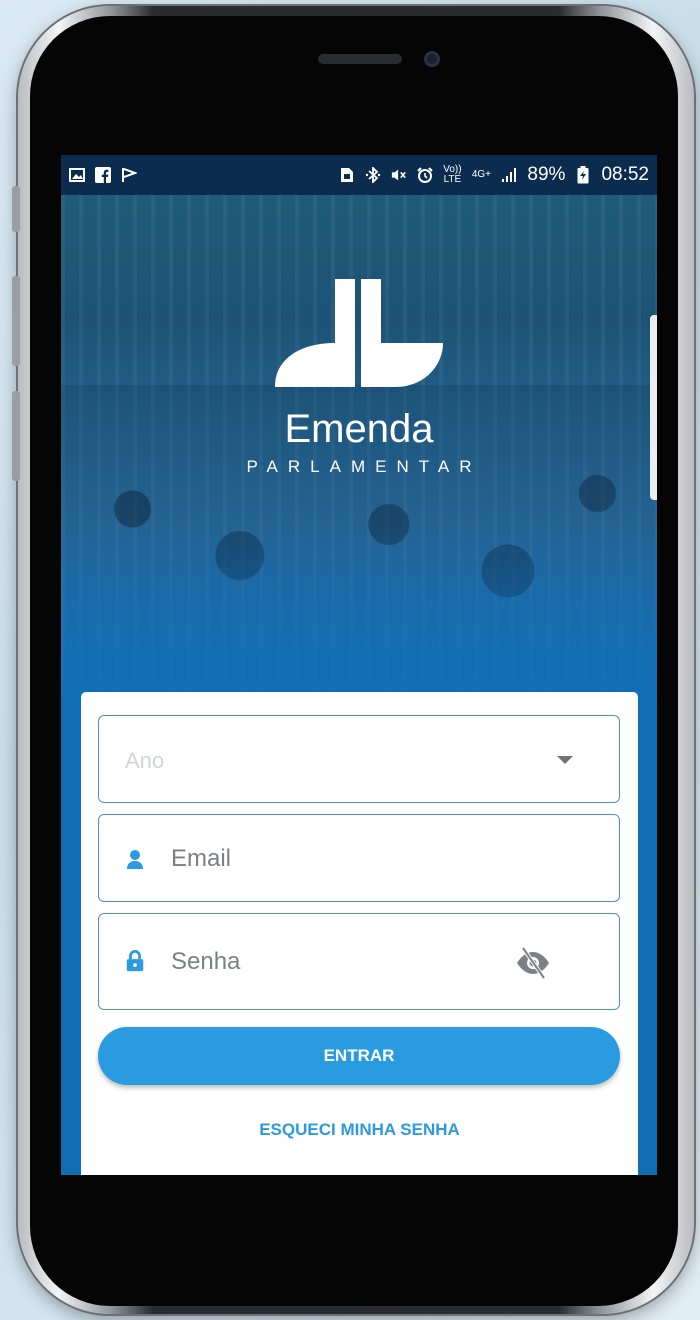  Describe the element at coordinates (399, 175) in the screenshot. I see `mute-icon` at that location.